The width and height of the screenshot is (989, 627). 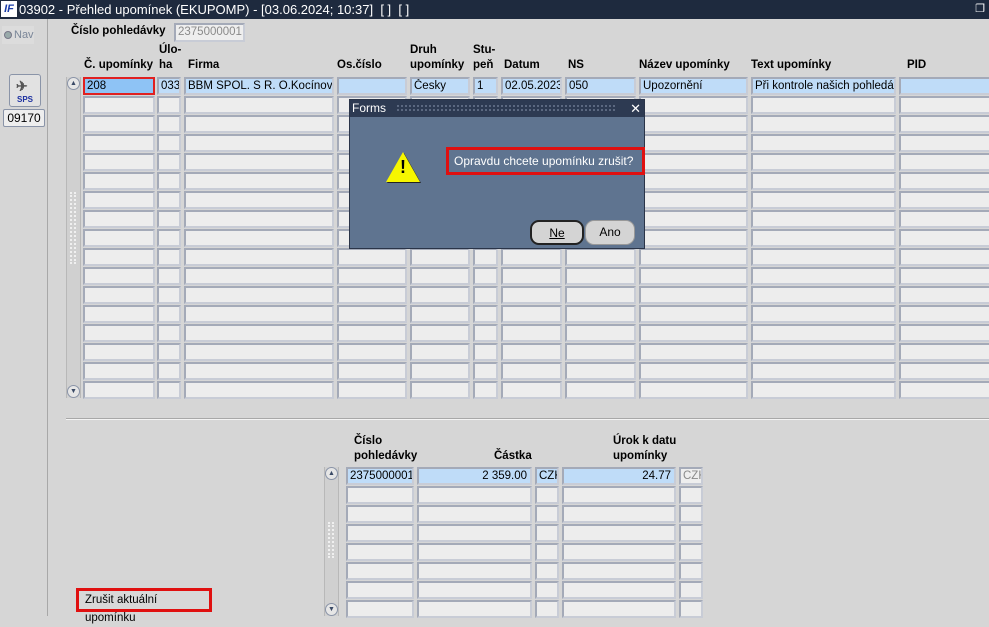 I want to click on sps-button: ✈ SPS, so click(x=25, y=90).